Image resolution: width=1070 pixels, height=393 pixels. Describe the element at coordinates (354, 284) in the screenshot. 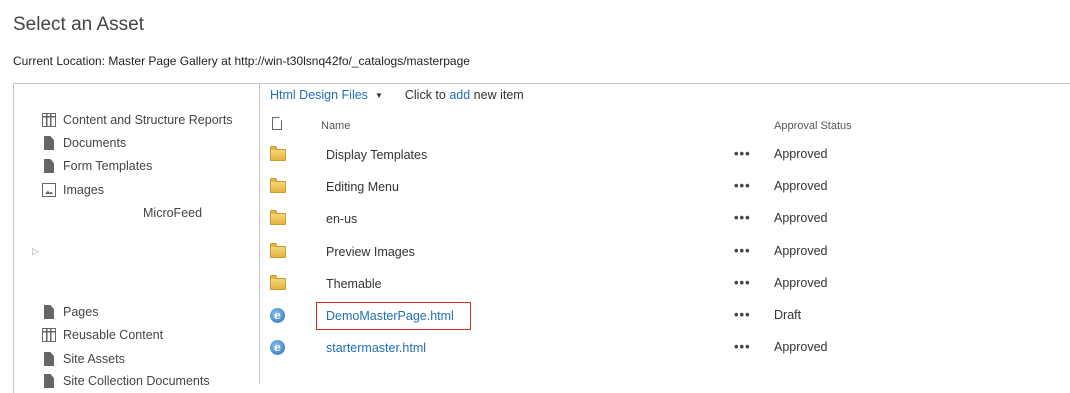

I see `item-name: Themable` at that location.